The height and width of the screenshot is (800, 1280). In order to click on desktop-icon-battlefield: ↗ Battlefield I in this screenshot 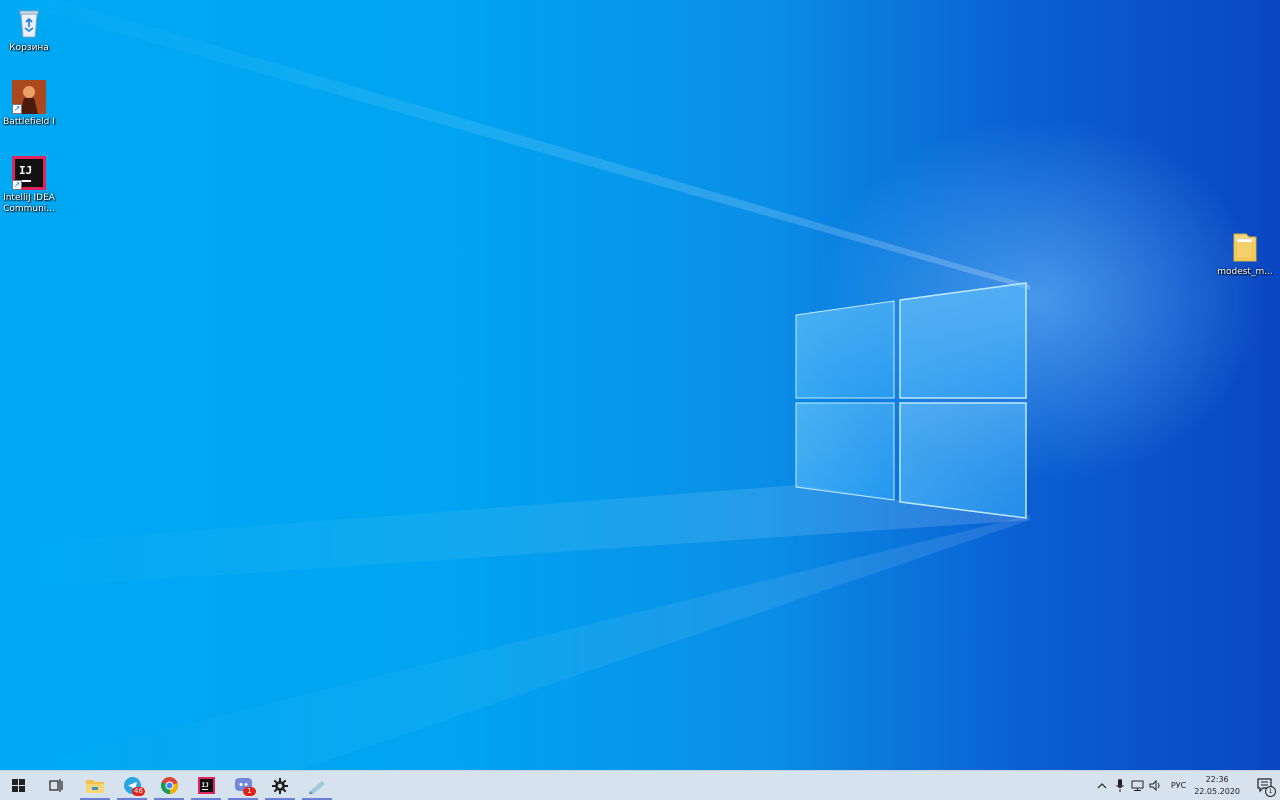, I will do `click(30, 104)`.